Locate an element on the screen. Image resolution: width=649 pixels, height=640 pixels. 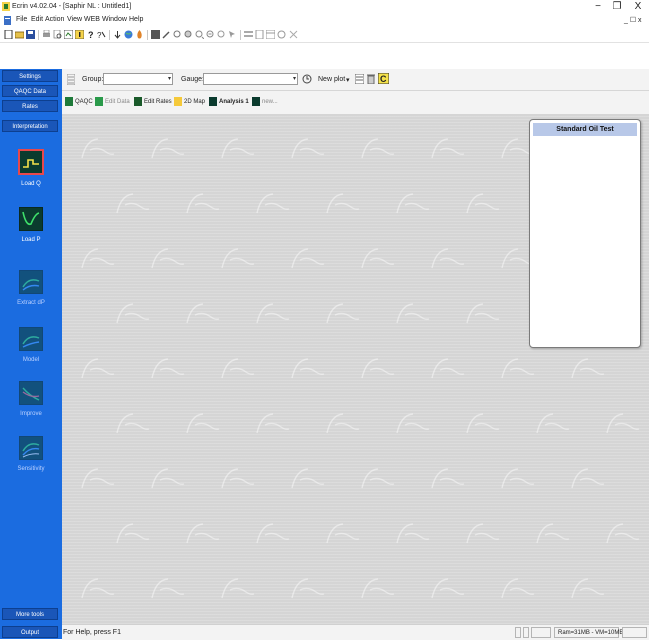
new-plot-button: New plot is located at coordinates (331, 79).